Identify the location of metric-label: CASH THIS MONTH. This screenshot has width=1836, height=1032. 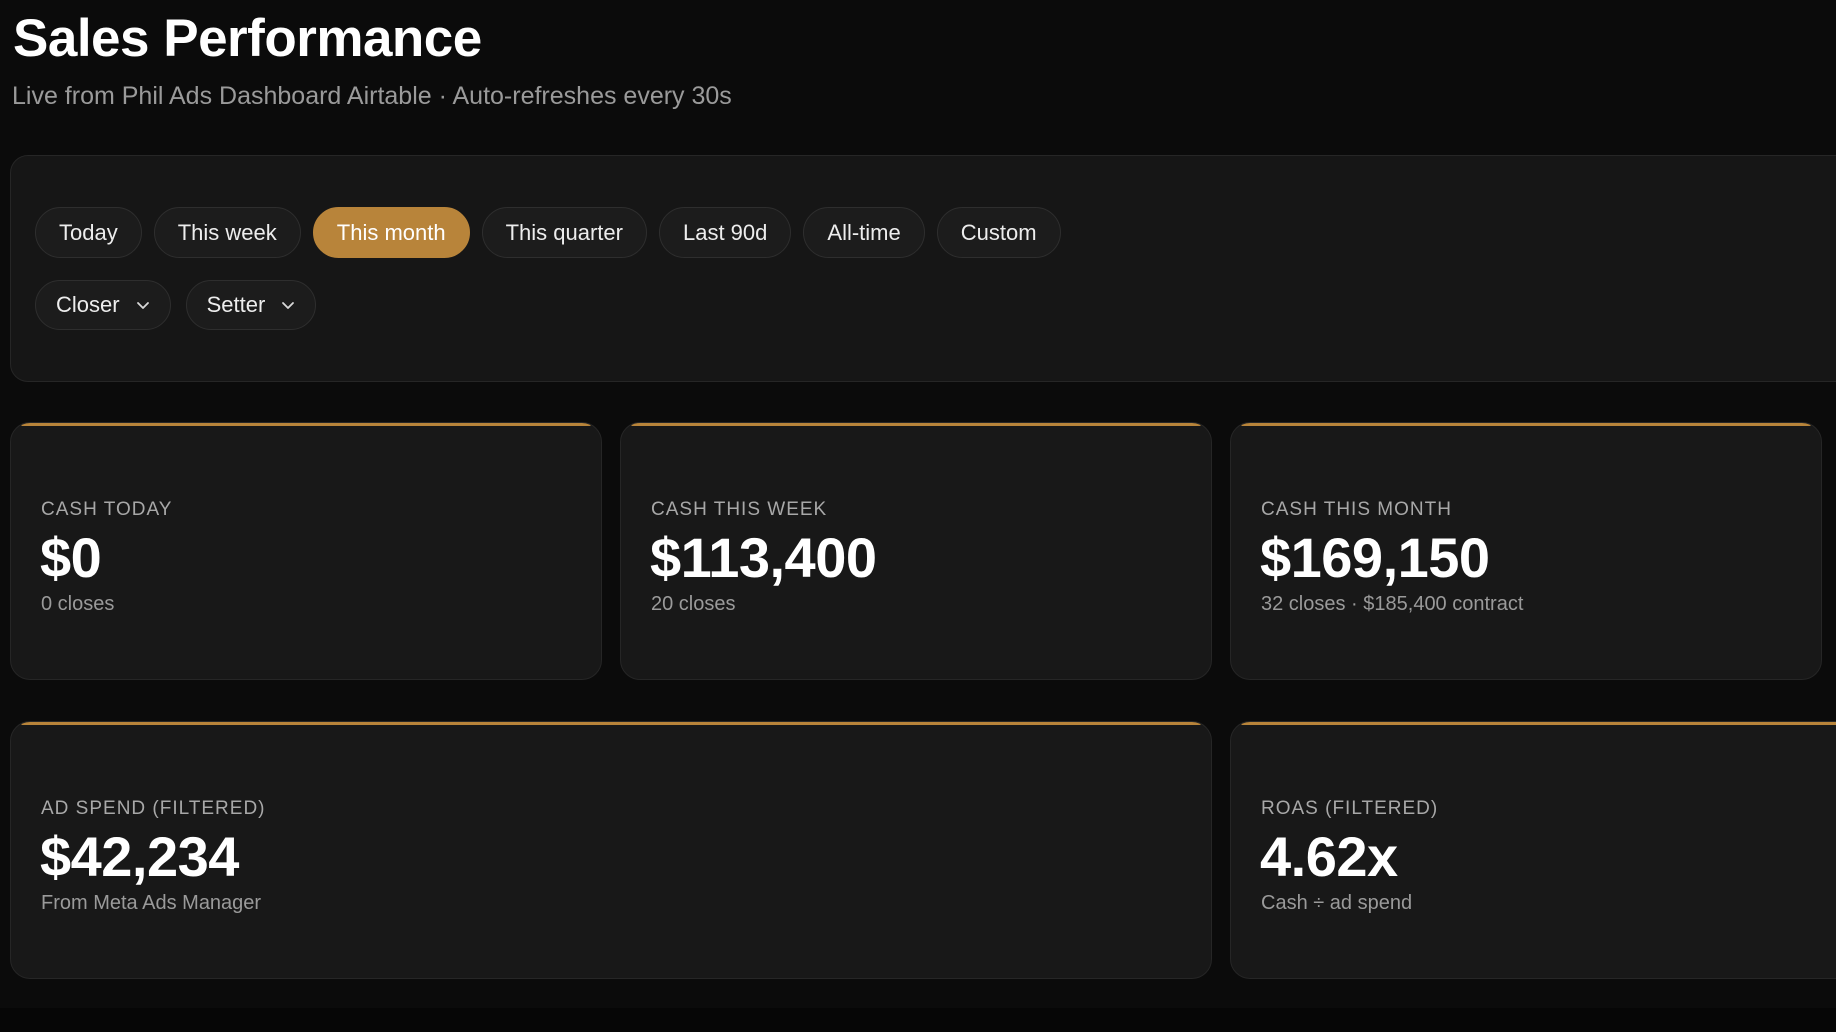
(1356, 509).